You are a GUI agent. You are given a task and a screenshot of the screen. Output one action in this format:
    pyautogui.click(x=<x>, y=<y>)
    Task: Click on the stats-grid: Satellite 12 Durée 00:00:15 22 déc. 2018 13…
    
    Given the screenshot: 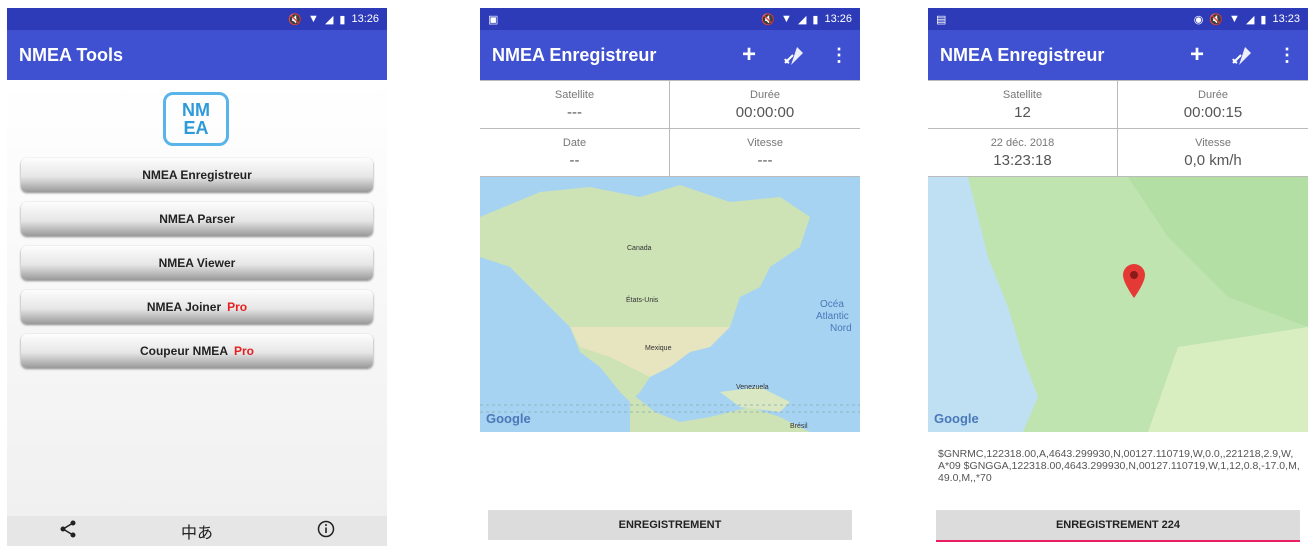 What is the action you would take?
    pyautogui.click(x=1118, y=128)
    